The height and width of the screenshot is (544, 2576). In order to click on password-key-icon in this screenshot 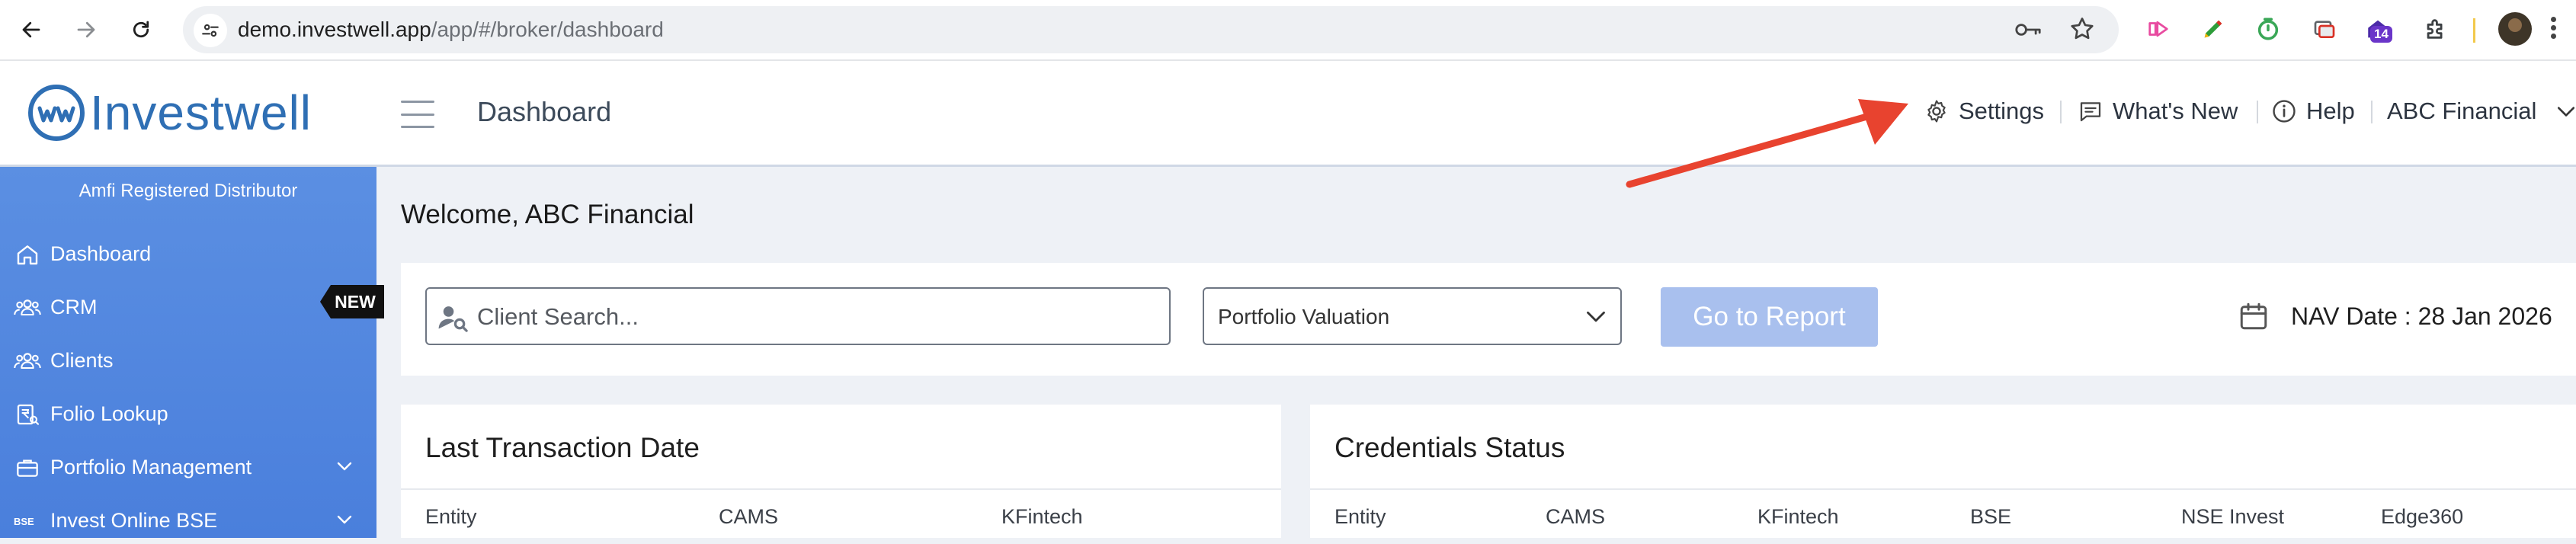, I will do `click(2028, 31)`.